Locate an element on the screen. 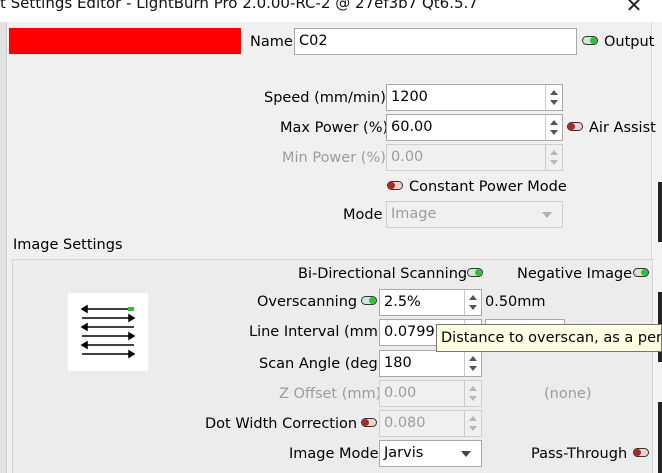 Image resolution: width=662 pixels, height=473 pixels. air-assist-toggle is located at coordinates (575, 126).